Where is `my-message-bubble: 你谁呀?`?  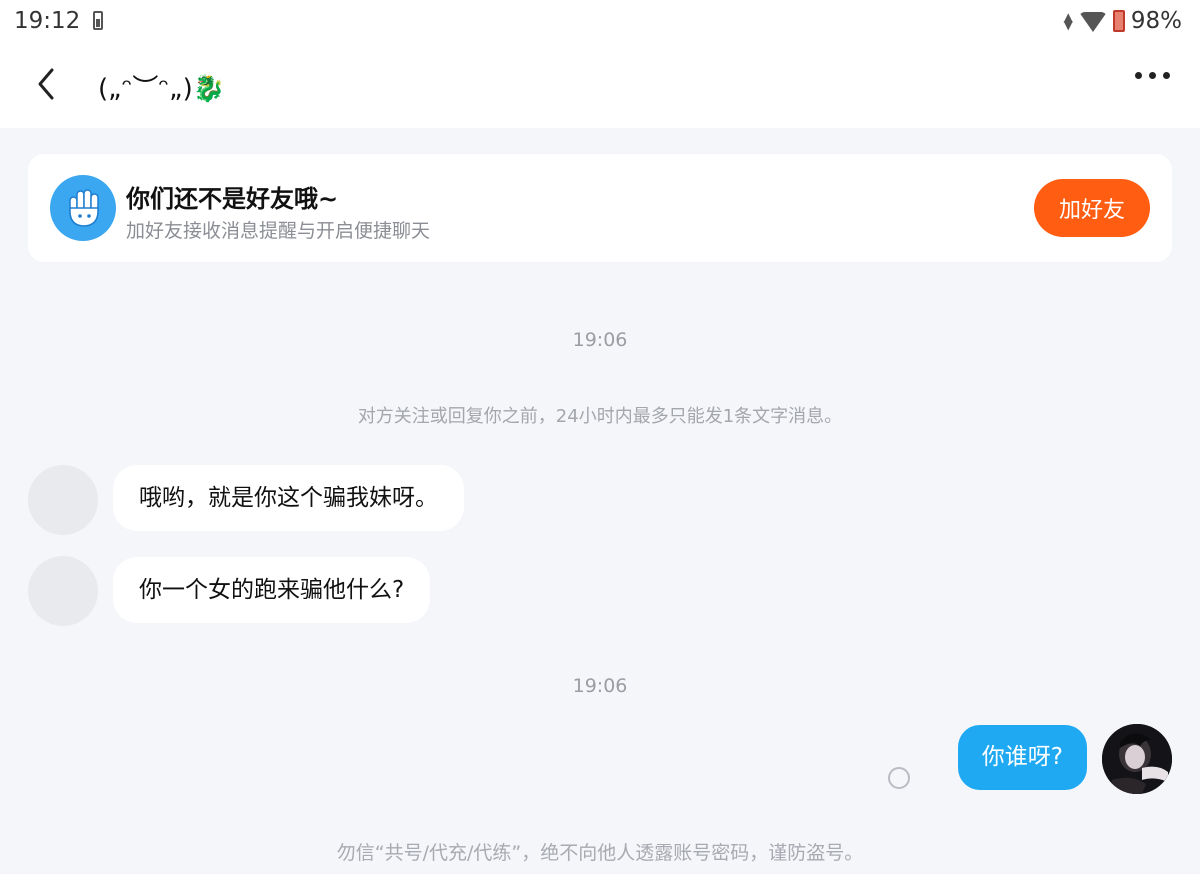 my-message-bubble: 你谁呀? is located at coordinates (1022, 757).